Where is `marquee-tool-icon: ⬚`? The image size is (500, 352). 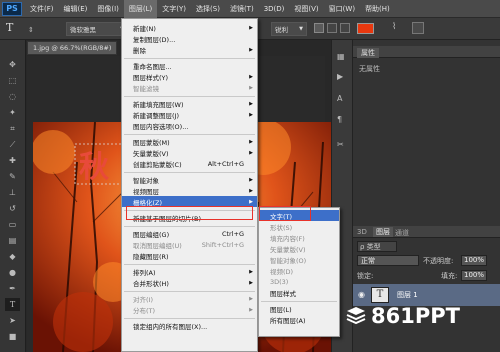 marquee-tool-icon: ⬚ is located at coordinates (12, 80).